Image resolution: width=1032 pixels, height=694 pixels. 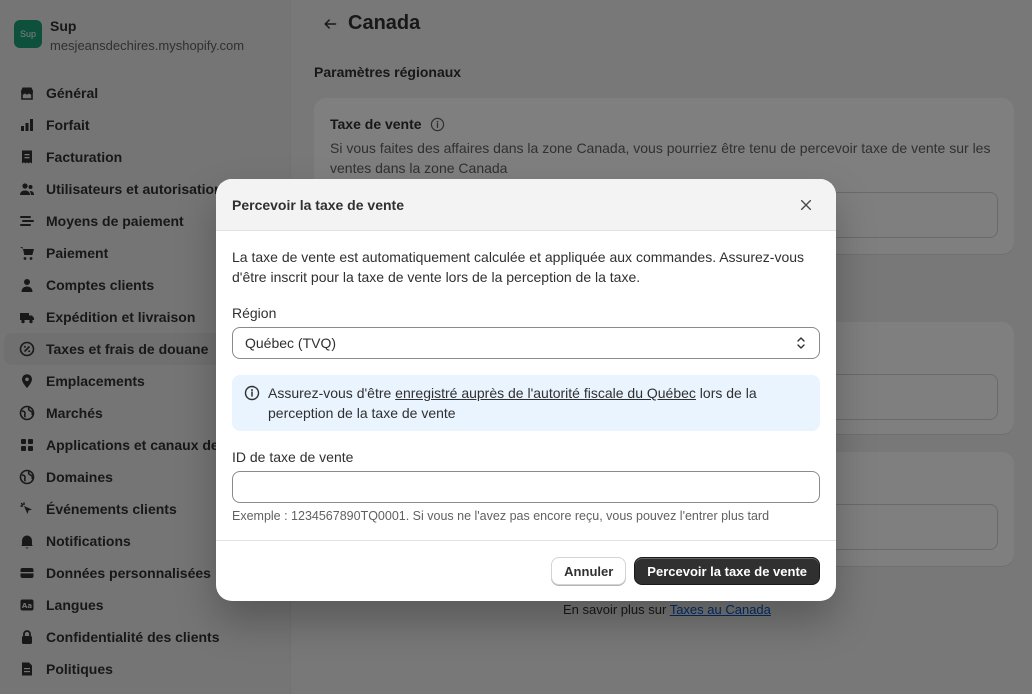 I want to click on modal-title: Percevoir la taxe de vente, so click(x=318, y=204).